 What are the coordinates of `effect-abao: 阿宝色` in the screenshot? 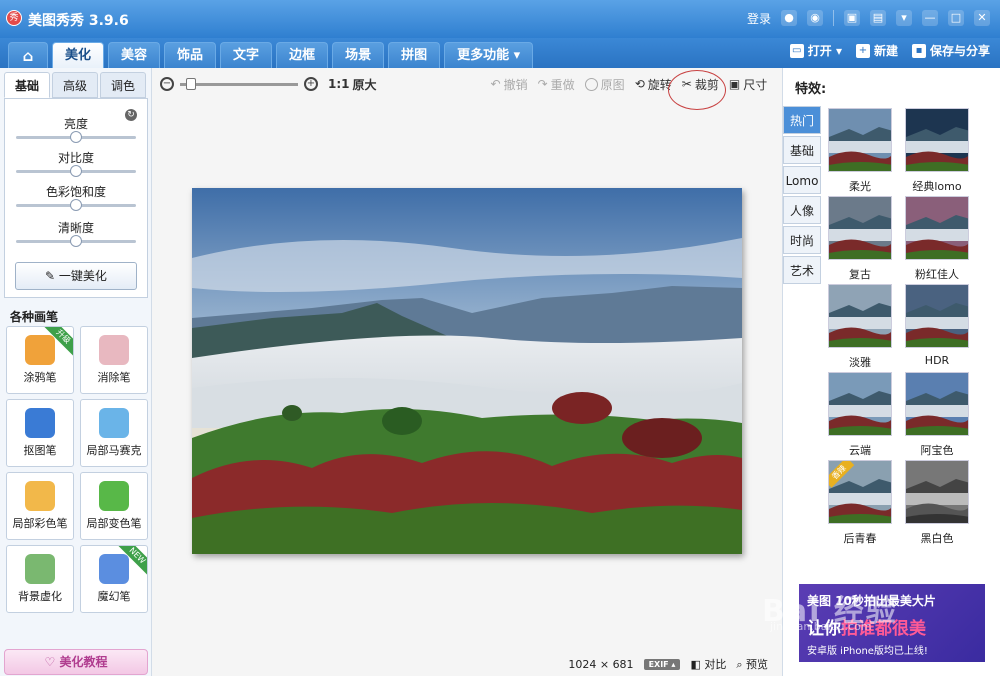 It's located at (937, 415).